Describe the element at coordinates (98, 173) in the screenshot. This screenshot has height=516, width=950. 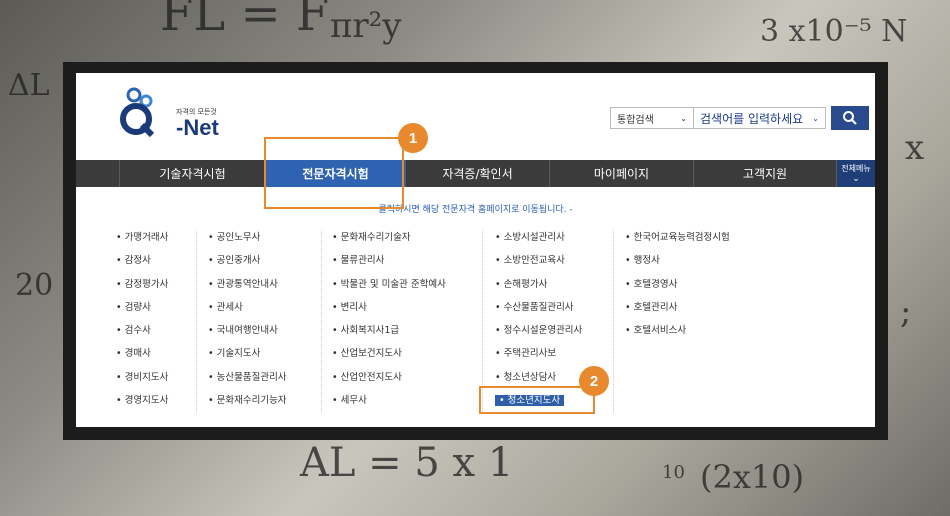
I see `nav-spacer` at that location.